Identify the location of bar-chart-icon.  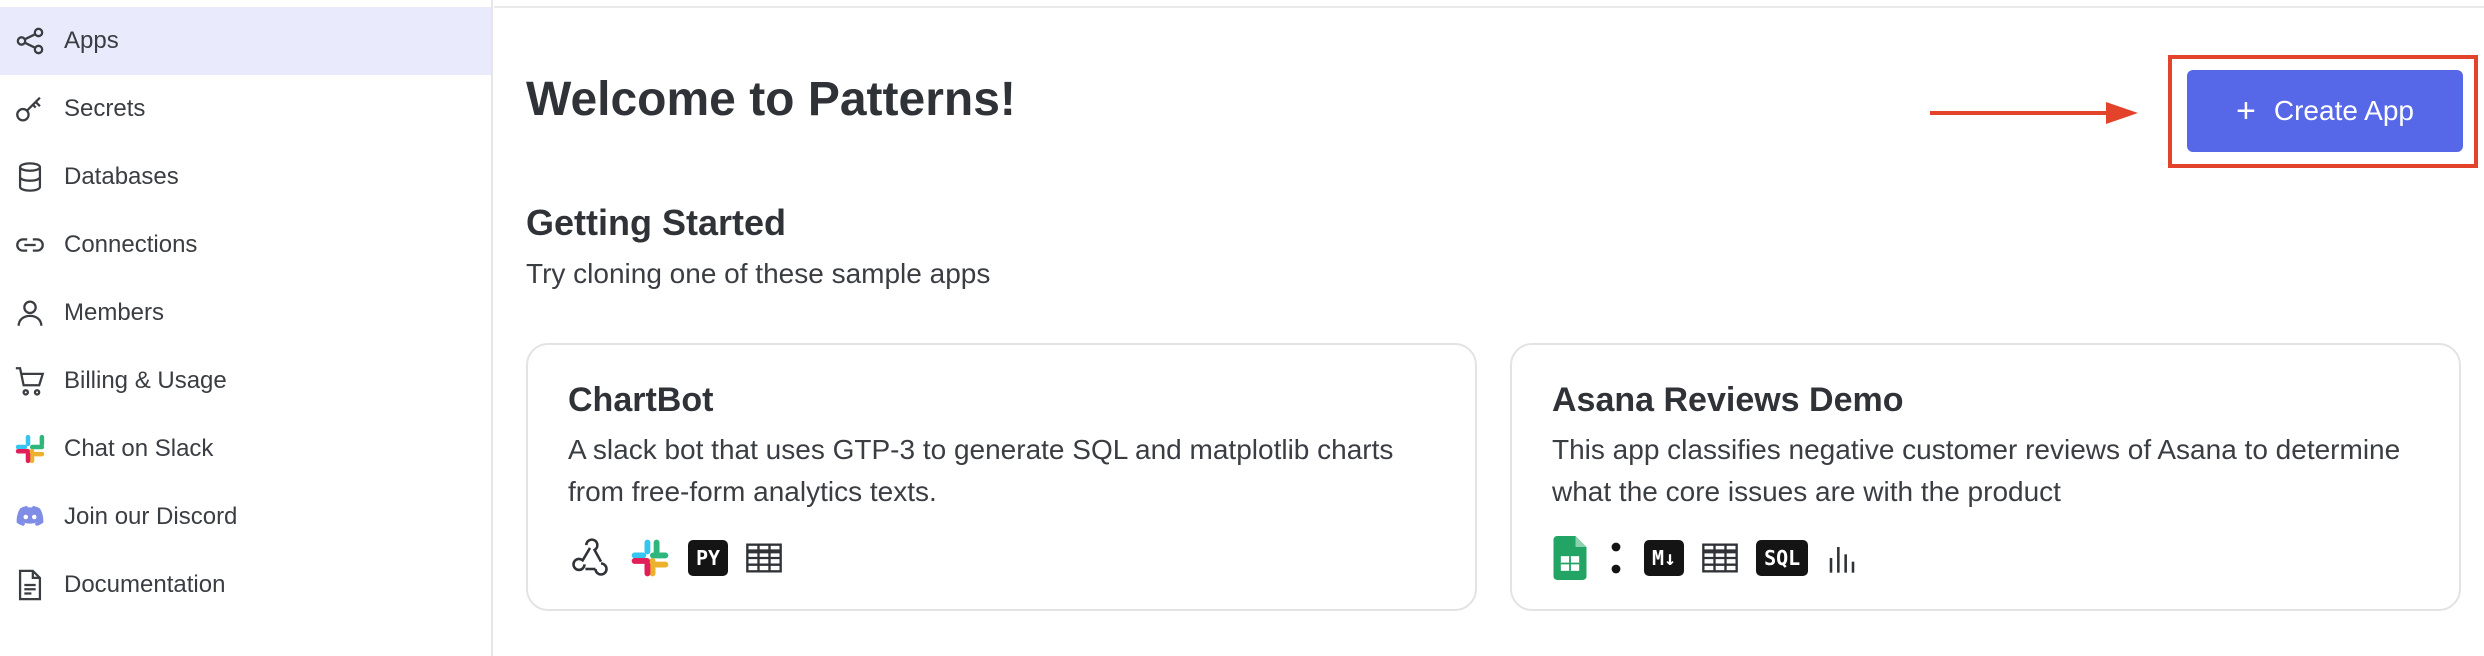
(1842, 558).